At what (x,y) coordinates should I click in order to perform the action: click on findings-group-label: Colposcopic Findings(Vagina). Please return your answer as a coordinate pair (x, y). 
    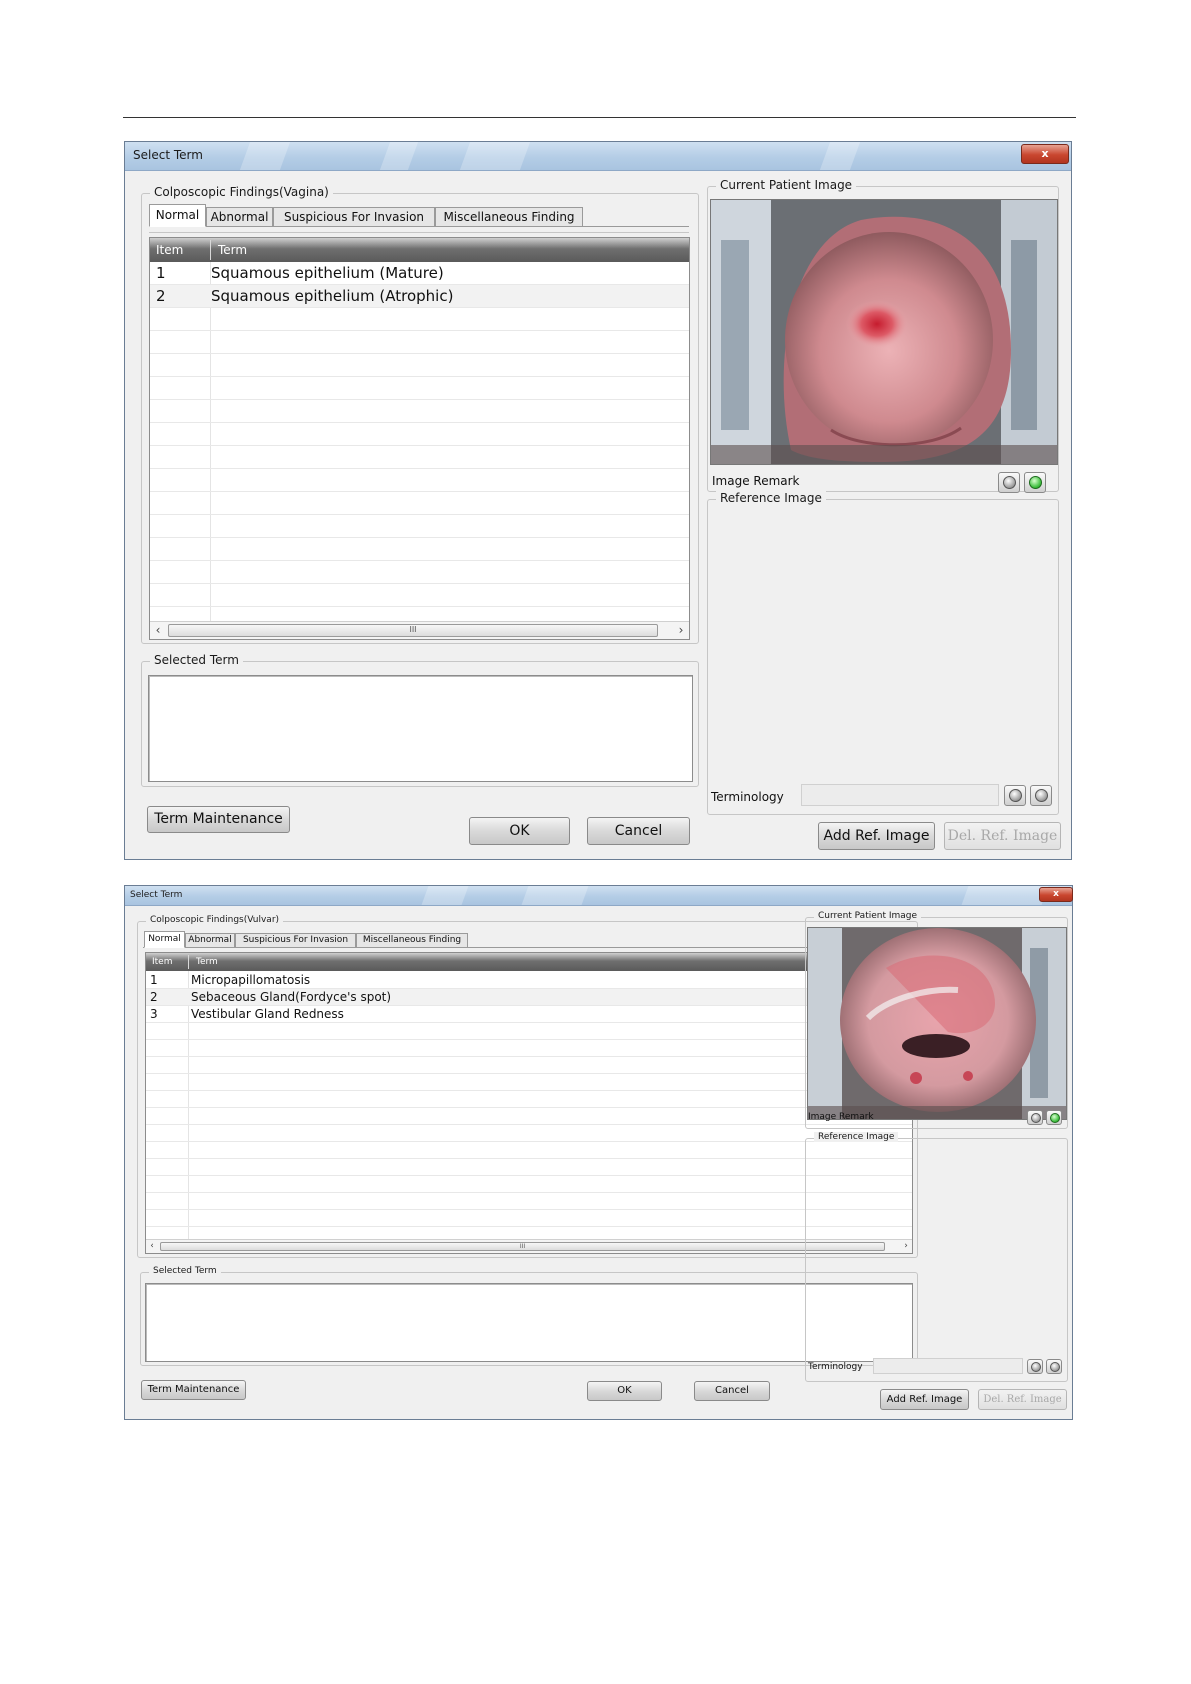
    Looking at the image, I should click on (241, 192).